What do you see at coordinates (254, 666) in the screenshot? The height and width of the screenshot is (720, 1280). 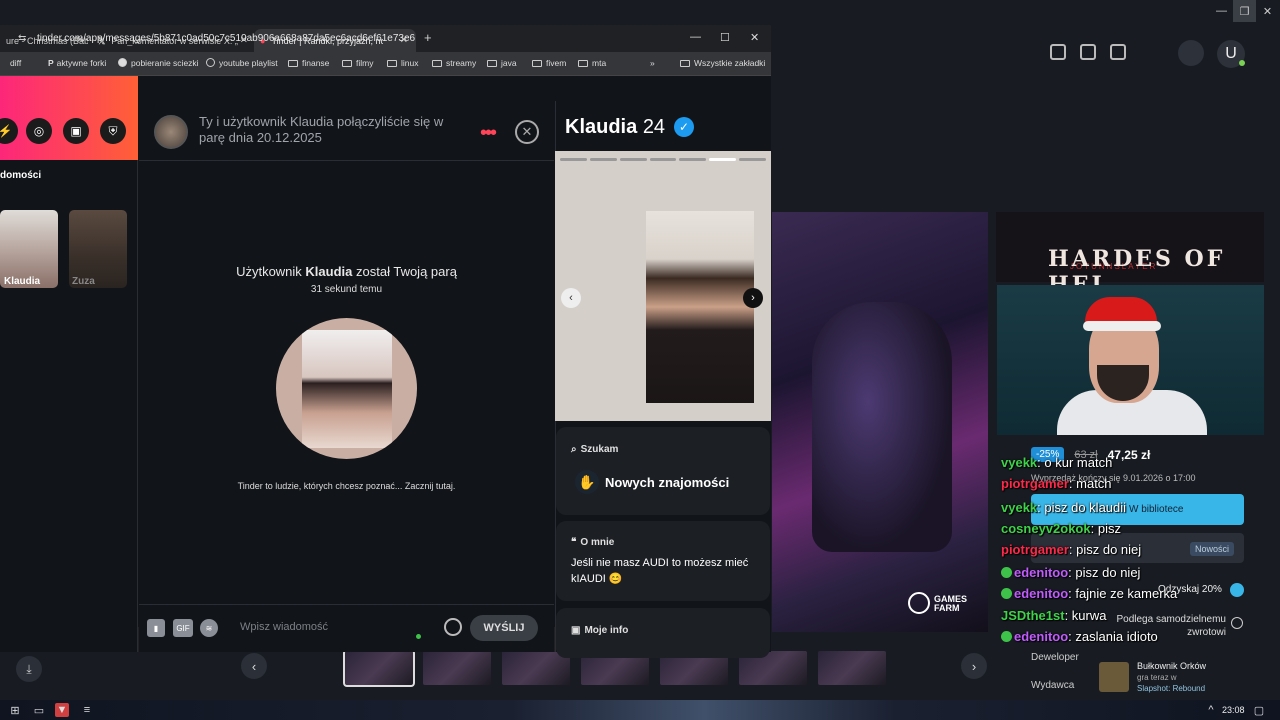 I see `prev-thumb-button: ‹` at bounding box center [254, 666].